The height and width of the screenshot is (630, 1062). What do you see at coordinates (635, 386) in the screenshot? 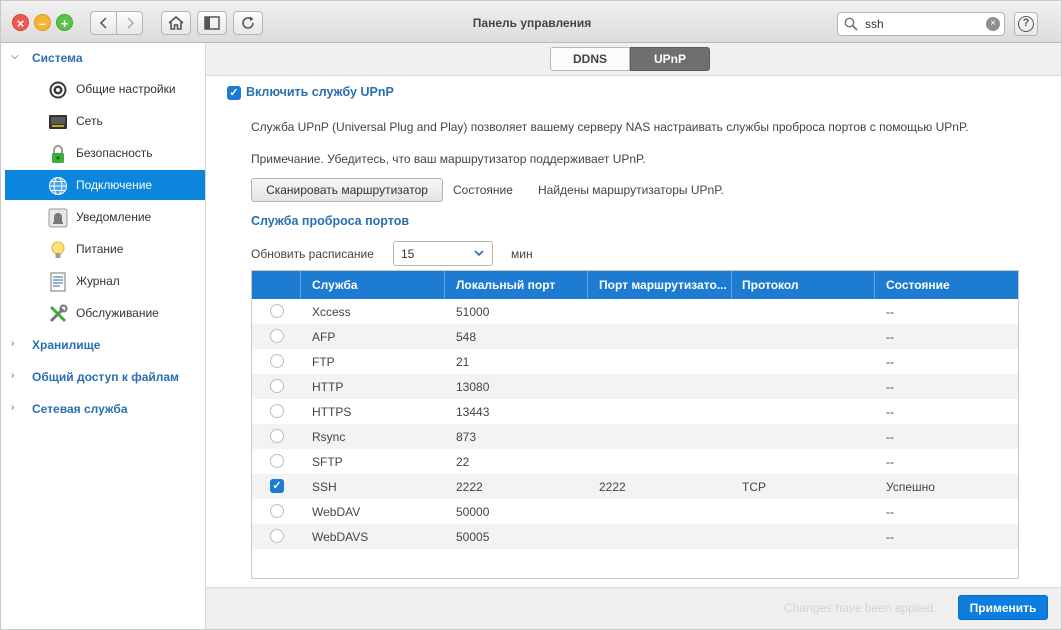
I see `table-row: HTTP 13080 --` at bounding box center [635, 386].